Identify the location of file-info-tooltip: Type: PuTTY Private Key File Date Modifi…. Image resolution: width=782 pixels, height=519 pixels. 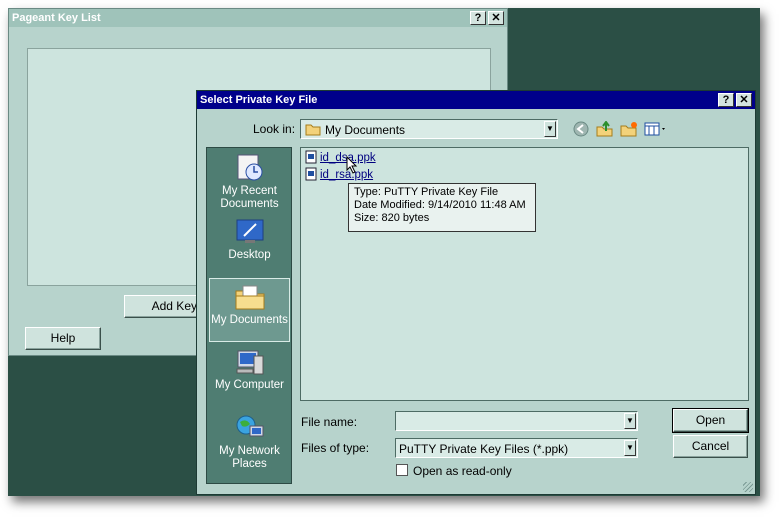
(442, 207).